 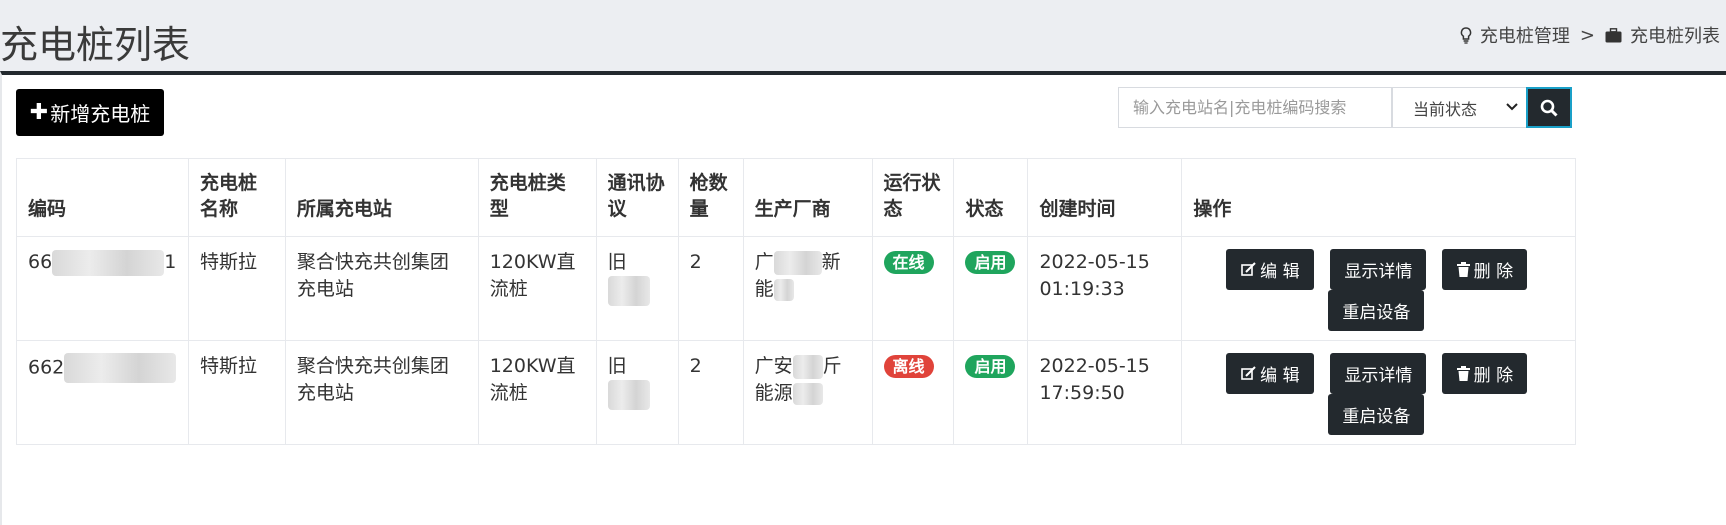 I want to click on code-cell: 66 1, so click(x=102, y=288).